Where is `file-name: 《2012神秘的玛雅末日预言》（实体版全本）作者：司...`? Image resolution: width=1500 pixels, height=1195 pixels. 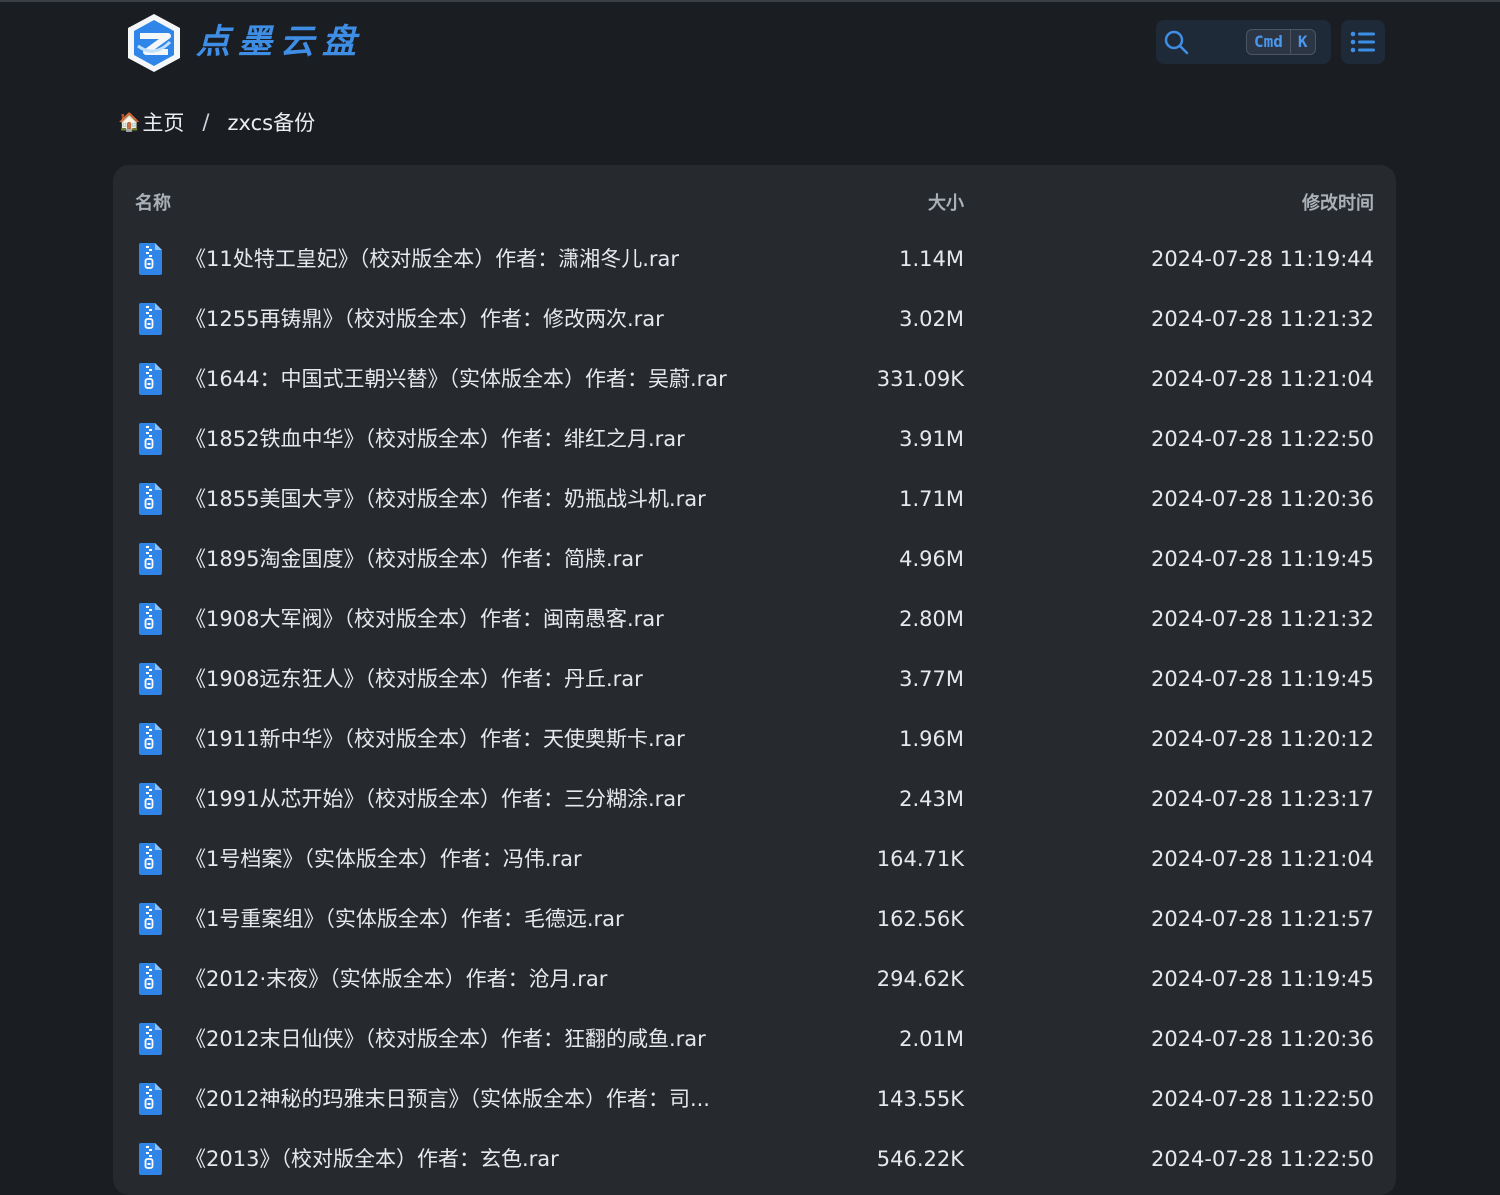
file-name: 《2012神秘的玛雅末日预言》（实体版全本）作者：司... is located at coordinates (500, 1099).